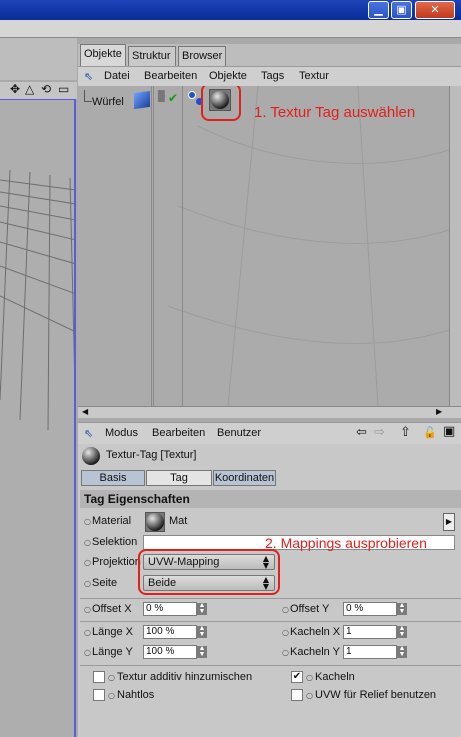  Describe the element at coordinates (314, 76) in the screenshot. I see `menu-textur: Textur` at that location.